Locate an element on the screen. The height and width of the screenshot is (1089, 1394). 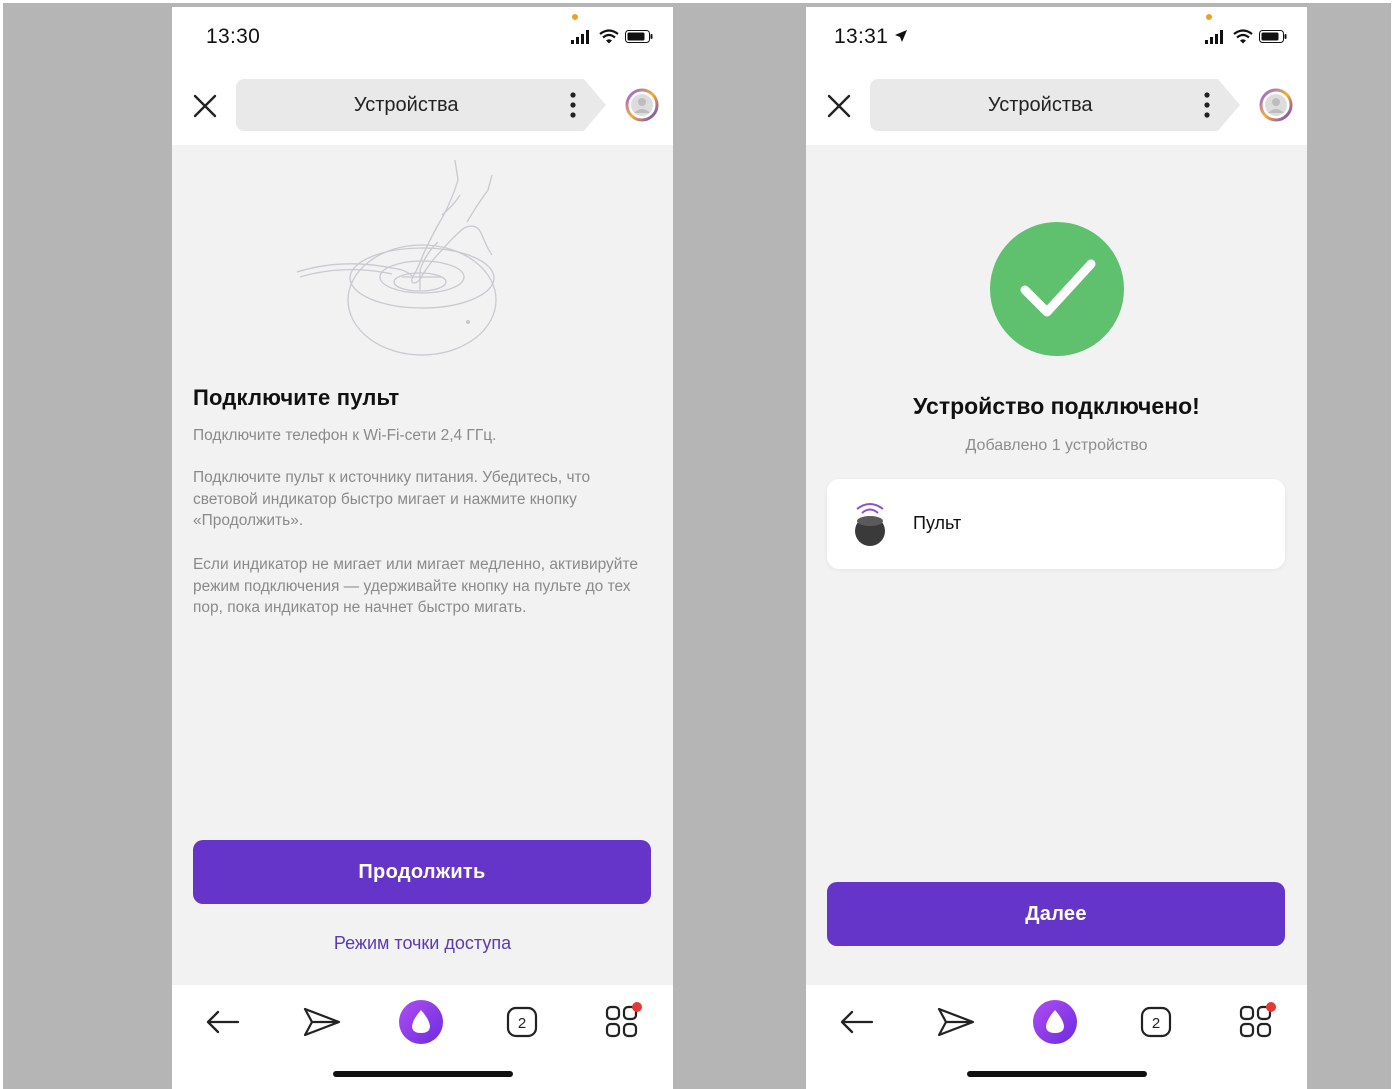
next-button: Далее is located at coordinates (1056, 914).